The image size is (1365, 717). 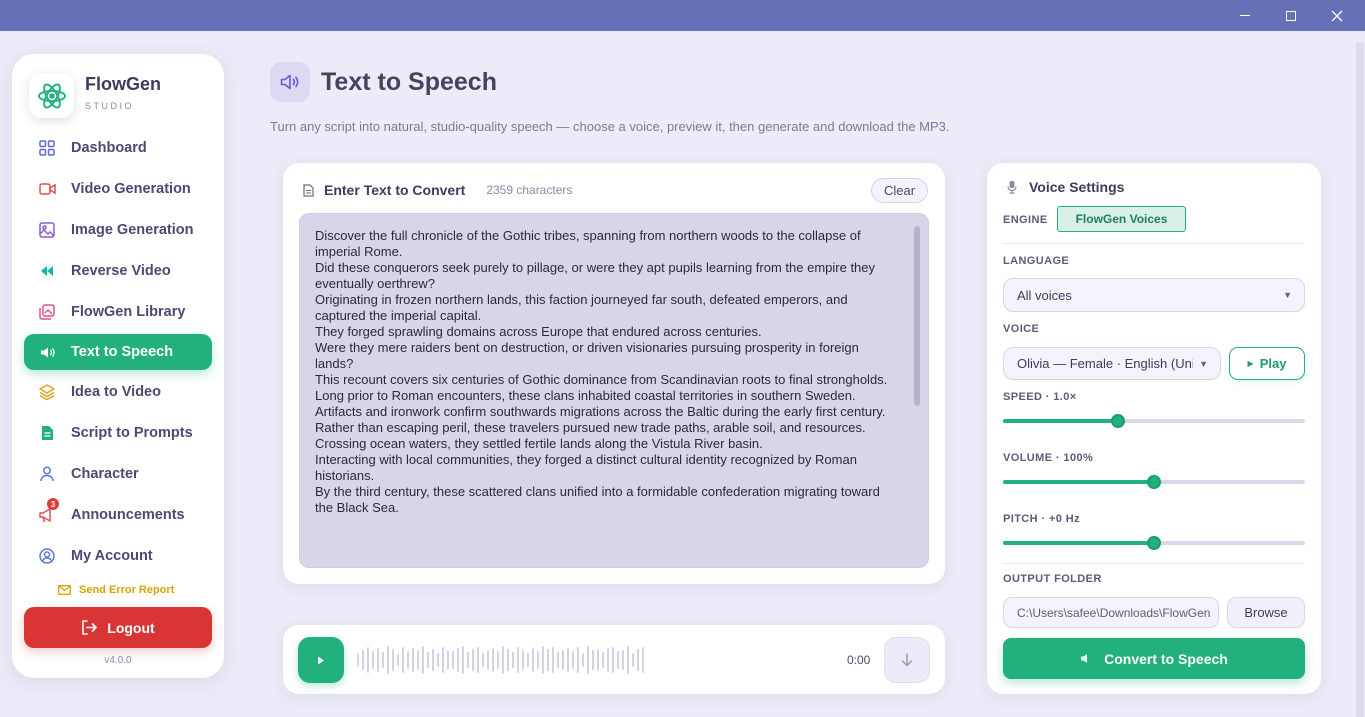 I want to click on sidebar-item-reverse-video: Reverse Video, so click(x=118, y=271).